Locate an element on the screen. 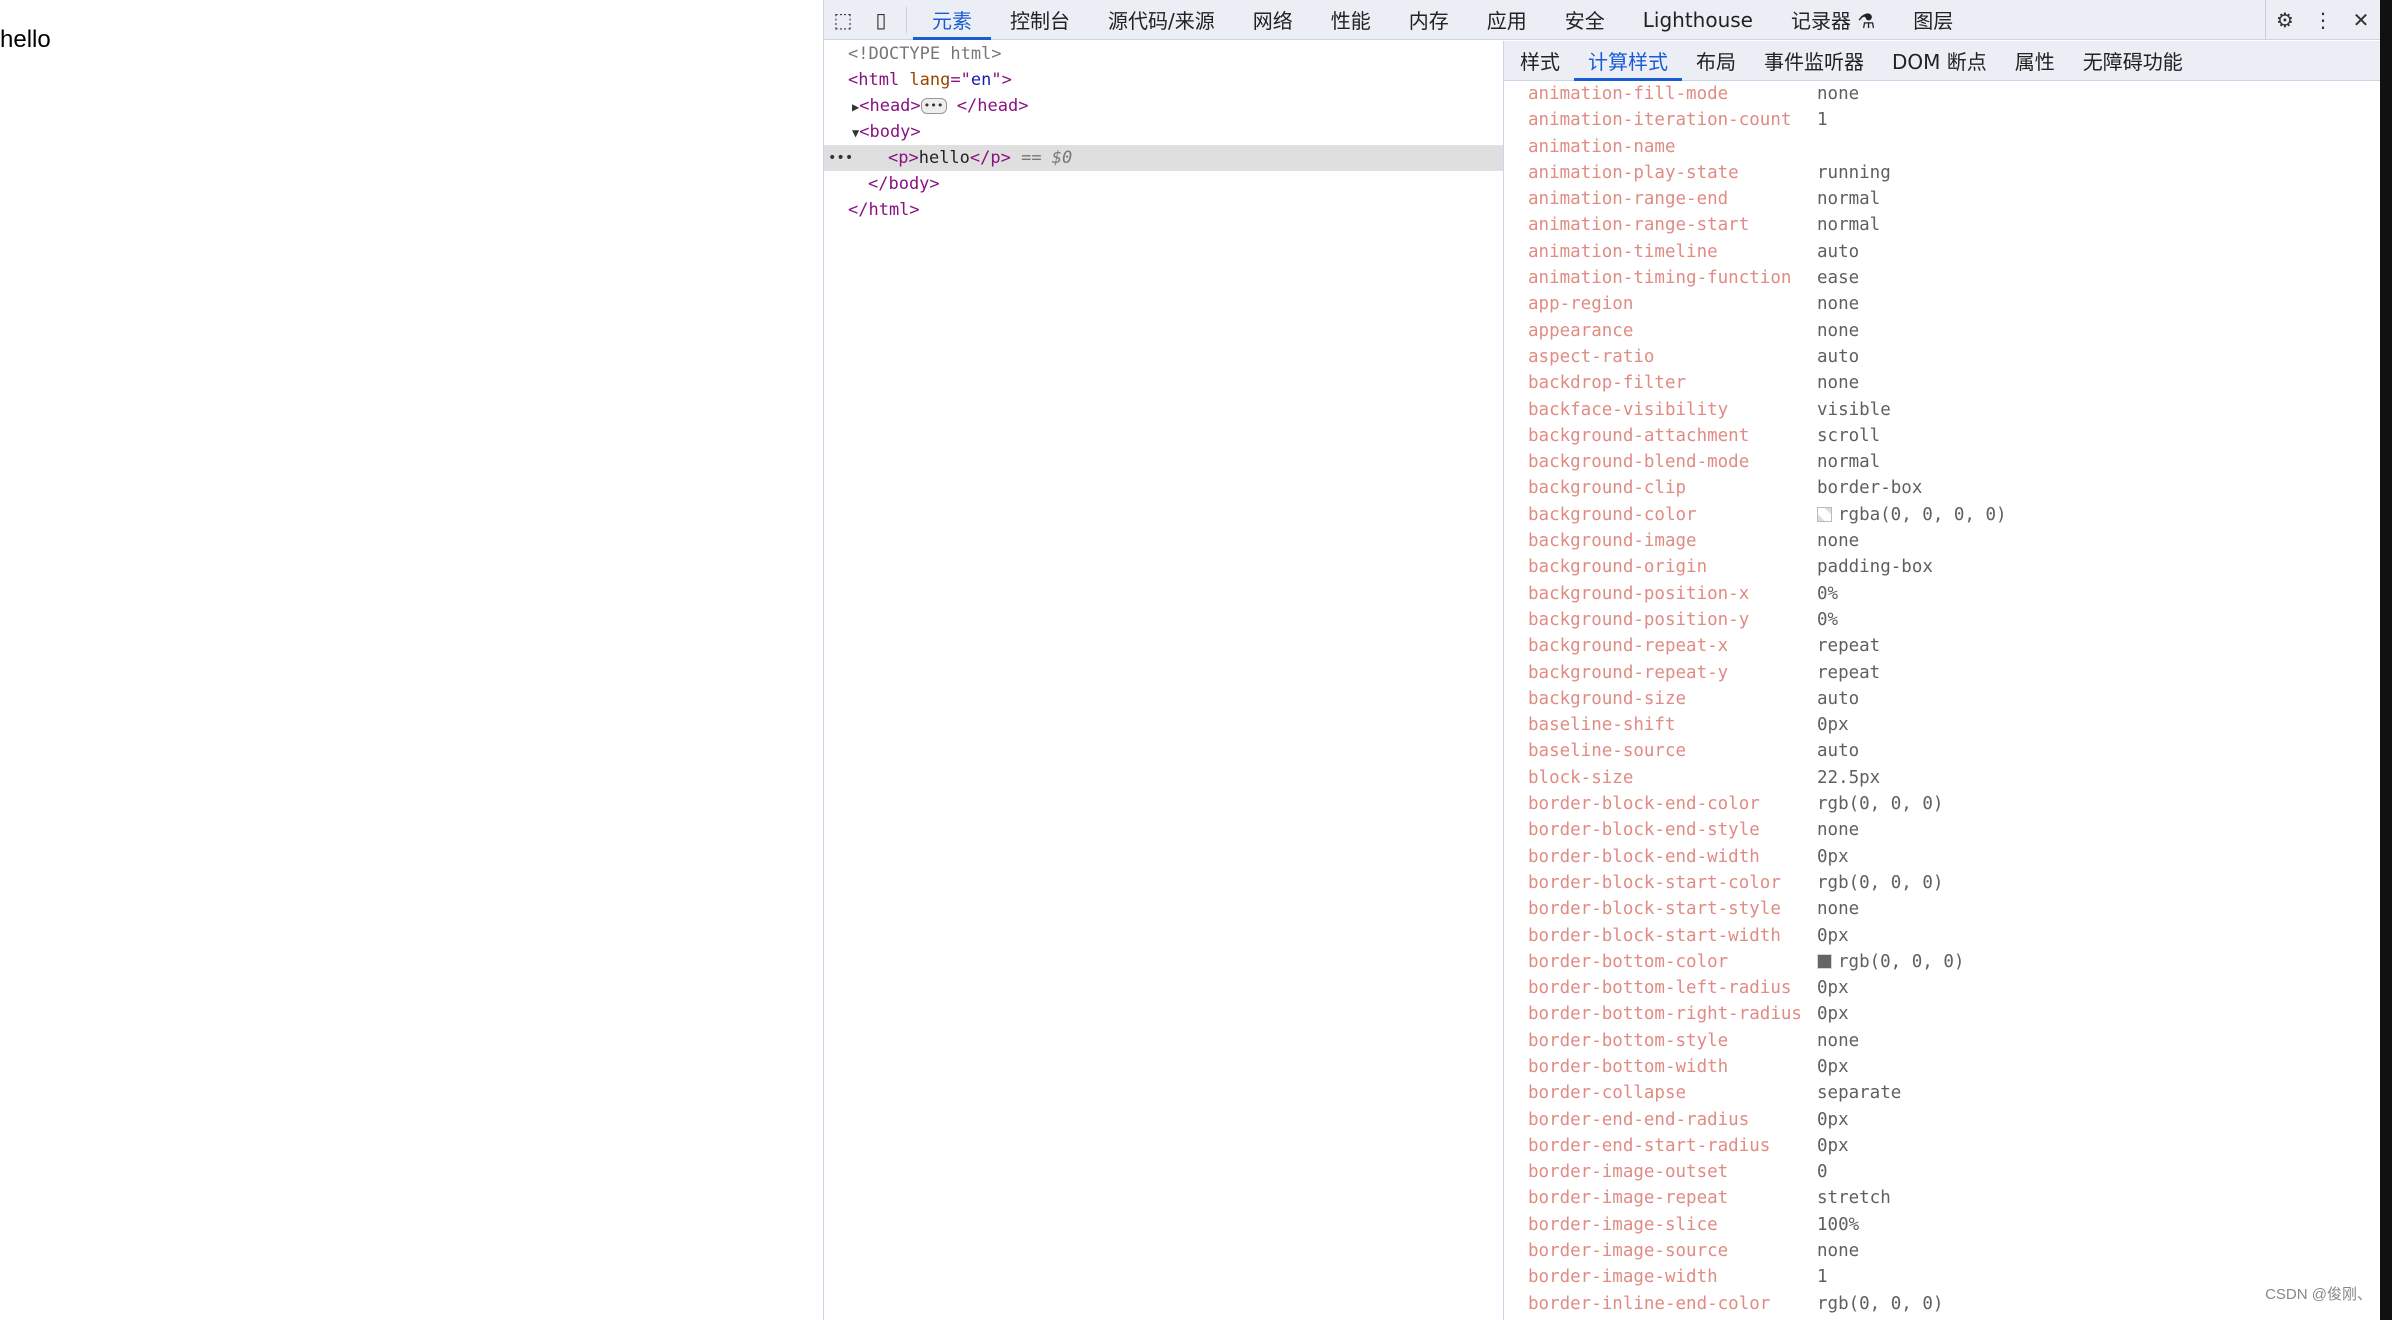 The width and height of the screenshot is (2392, 1320). property-row: border-block-start-color rgb(0, 0, 0) is located at coordinates (1942, 883).